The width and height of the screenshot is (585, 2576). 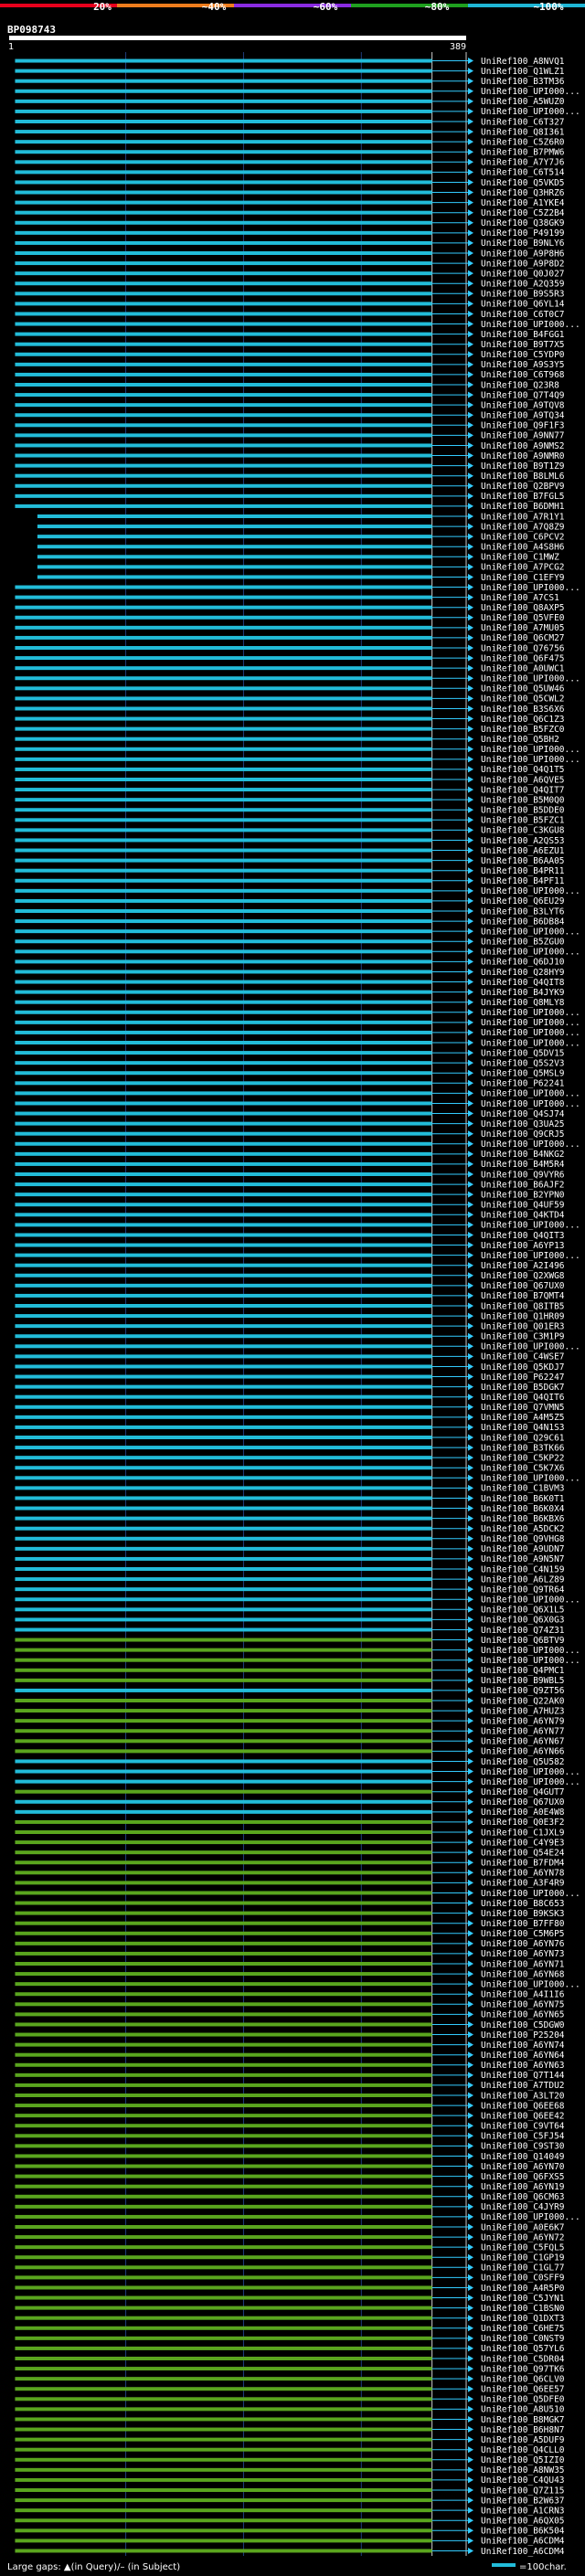 I want to click on hit-label: UniRef100_C5JYN1, so click(x=523, y=2299).